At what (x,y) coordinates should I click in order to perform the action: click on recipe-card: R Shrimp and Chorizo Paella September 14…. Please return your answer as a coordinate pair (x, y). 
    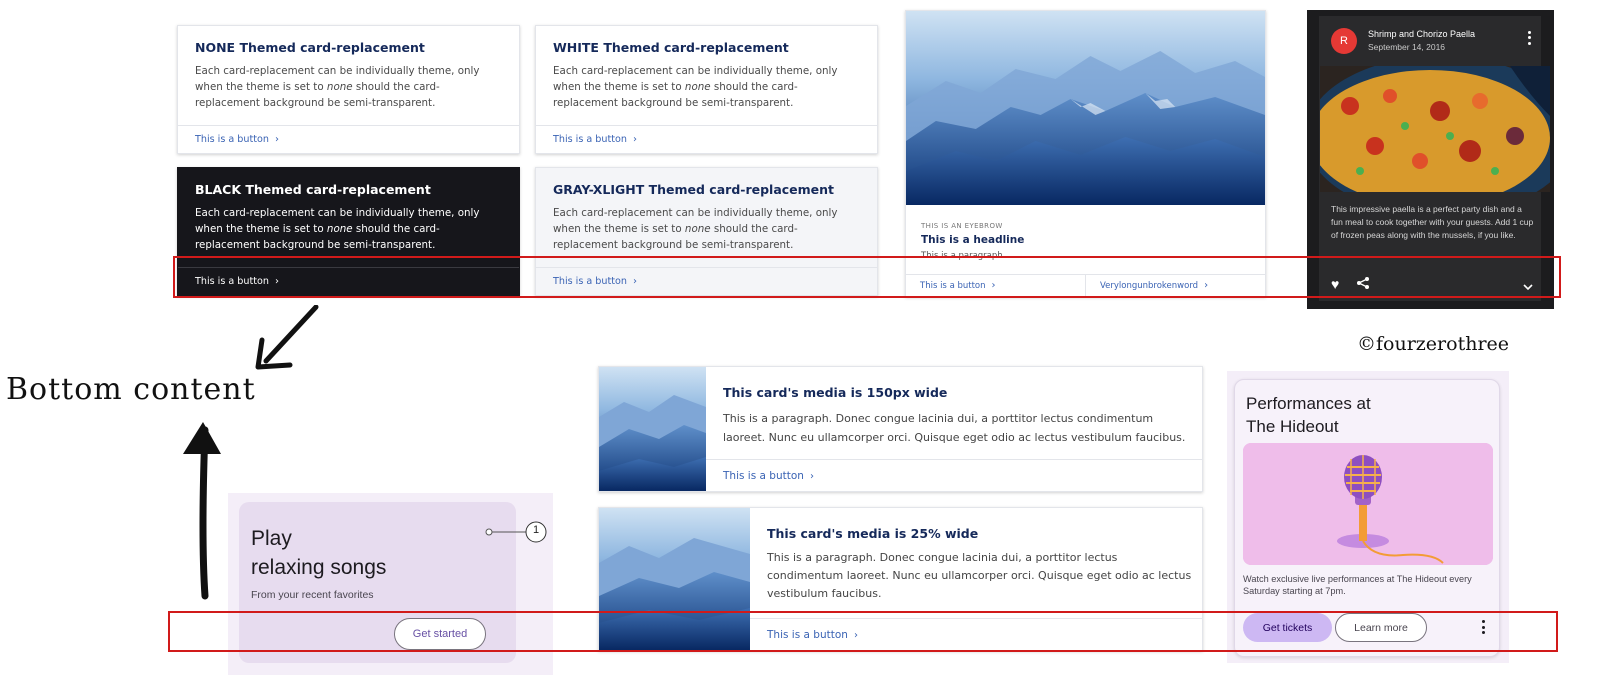
    Looking at the image, I should click on (1430, 159).